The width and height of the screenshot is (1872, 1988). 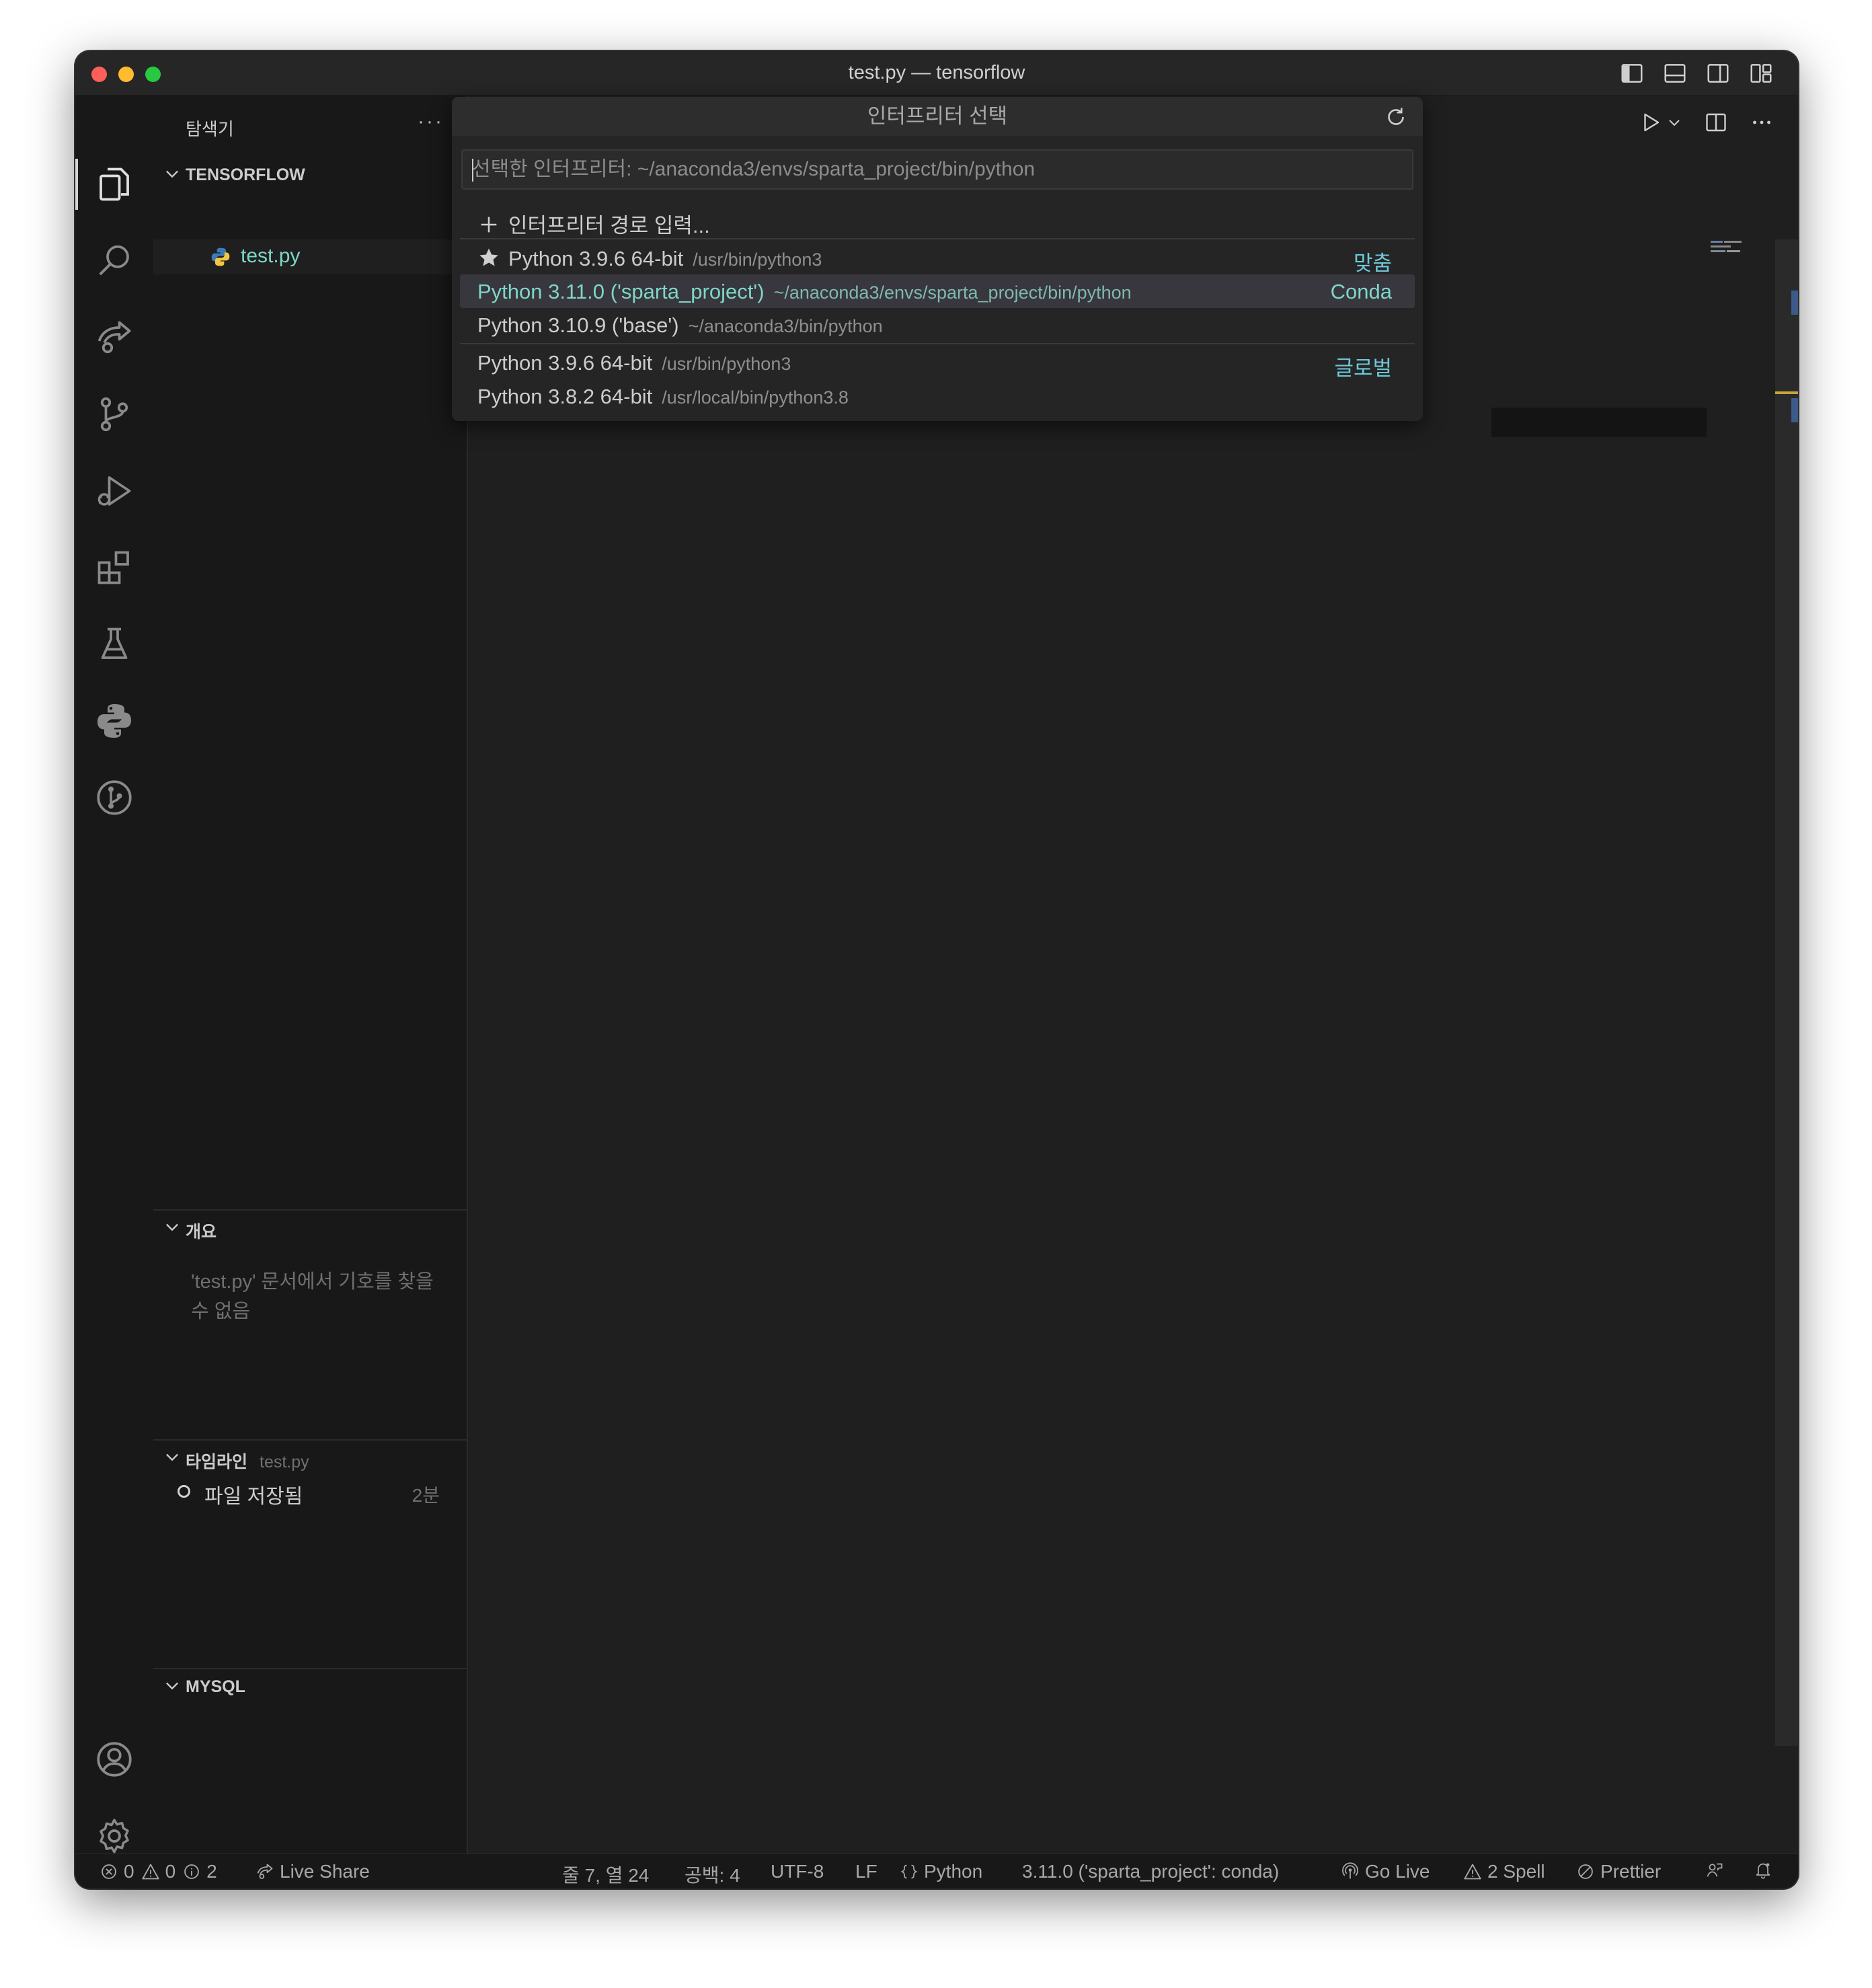 I want to click on plus-icon, so click(x=489, y=225).